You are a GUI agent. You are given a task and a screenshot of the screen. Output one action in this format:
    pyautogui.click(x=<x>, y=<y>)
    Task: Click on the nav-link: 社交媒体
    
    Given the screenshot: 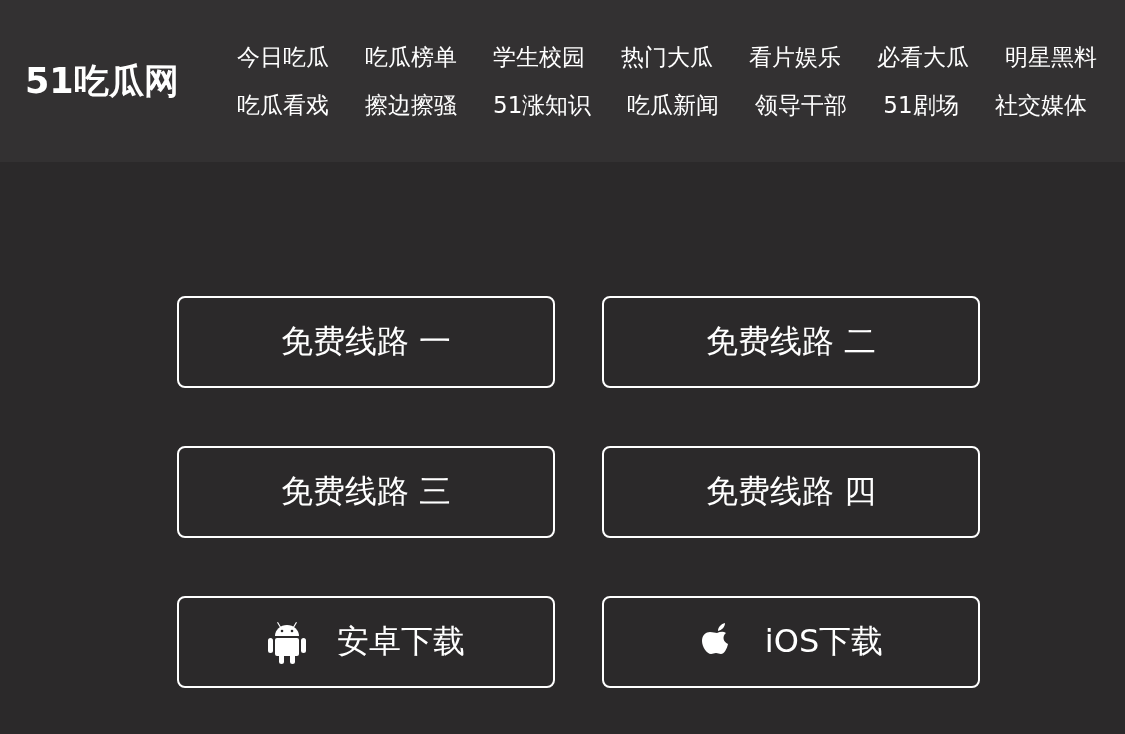 What is the action you would take?
    pyautogui.click(x=1040, y=105)
    